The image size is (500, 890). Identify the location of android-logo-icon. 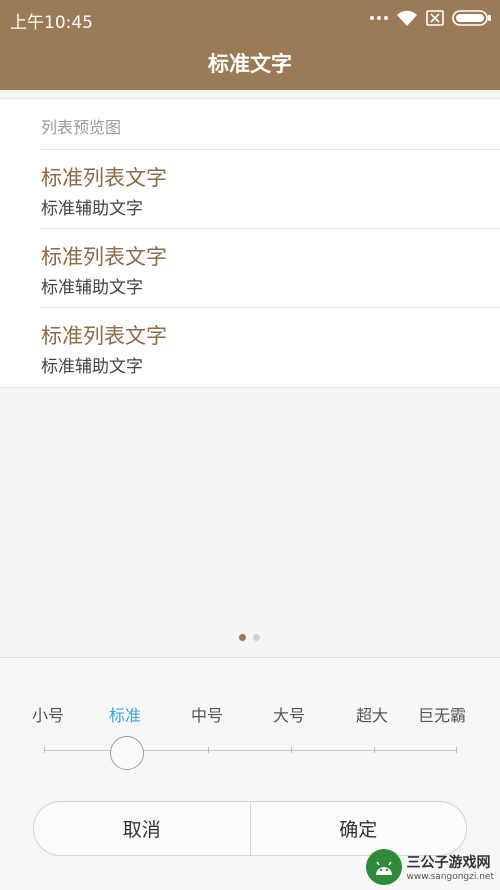
(384, 867).